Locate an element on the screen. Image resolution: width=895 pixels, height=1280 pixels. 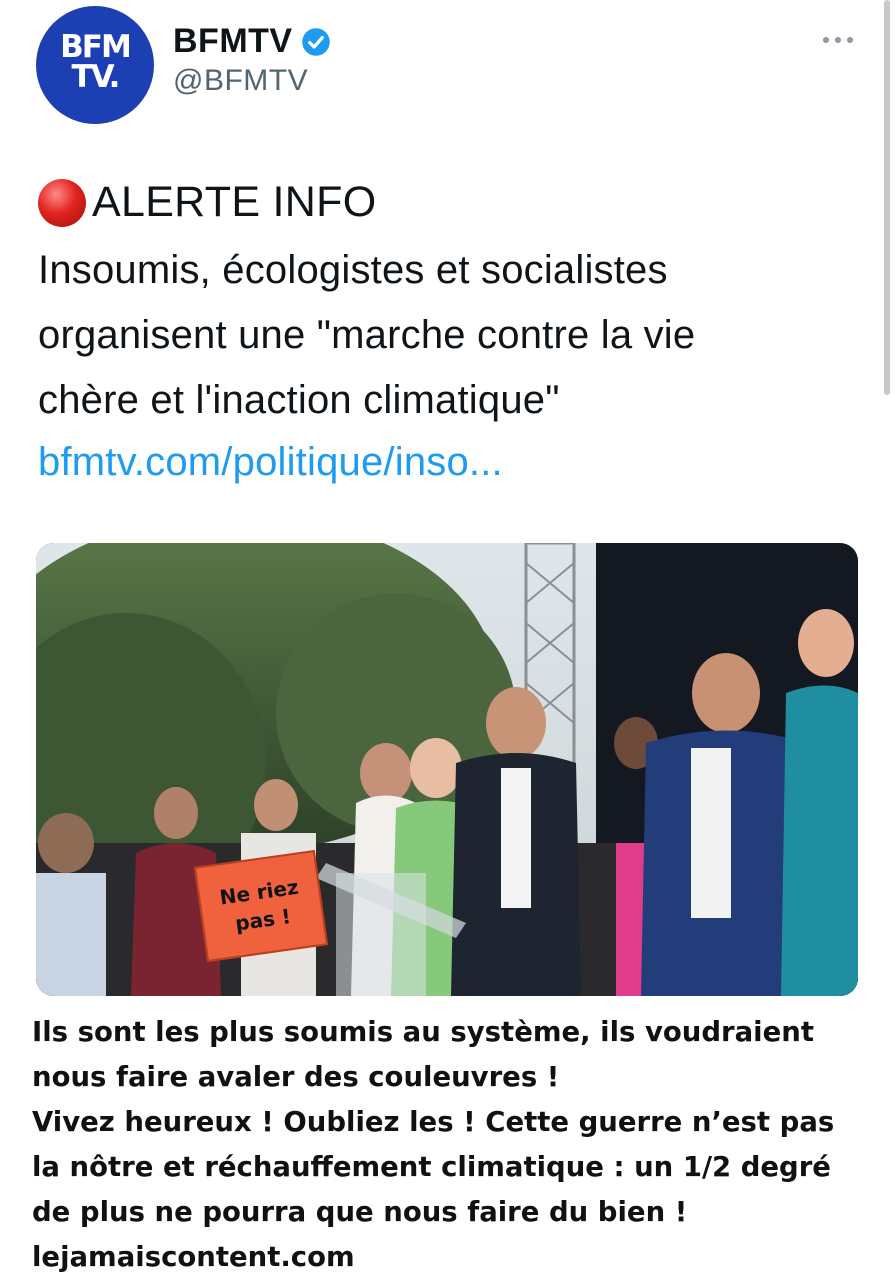
display-name: BFMTV is located at coordinates (233, 41).